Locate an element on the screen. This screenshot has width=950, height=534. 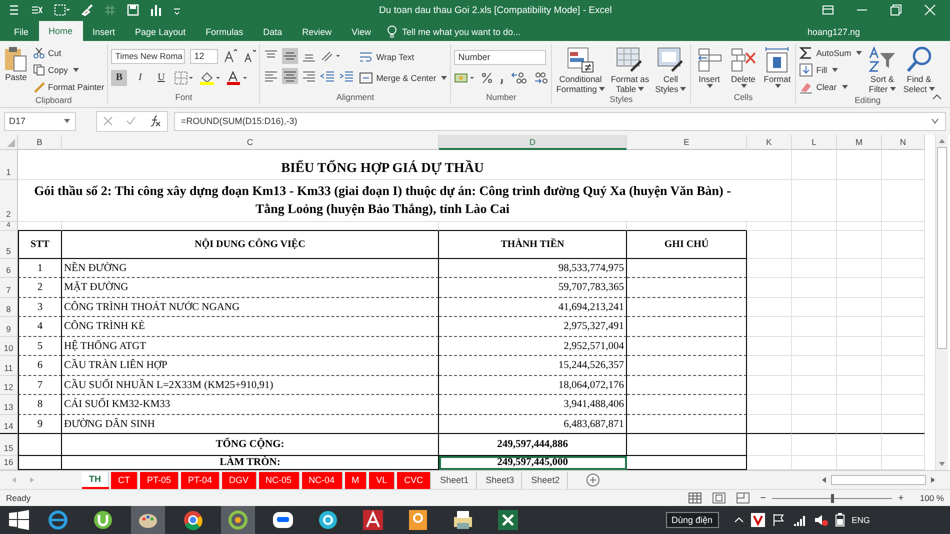
autosum-button: AutoSum is located at coordinates (830, 53).